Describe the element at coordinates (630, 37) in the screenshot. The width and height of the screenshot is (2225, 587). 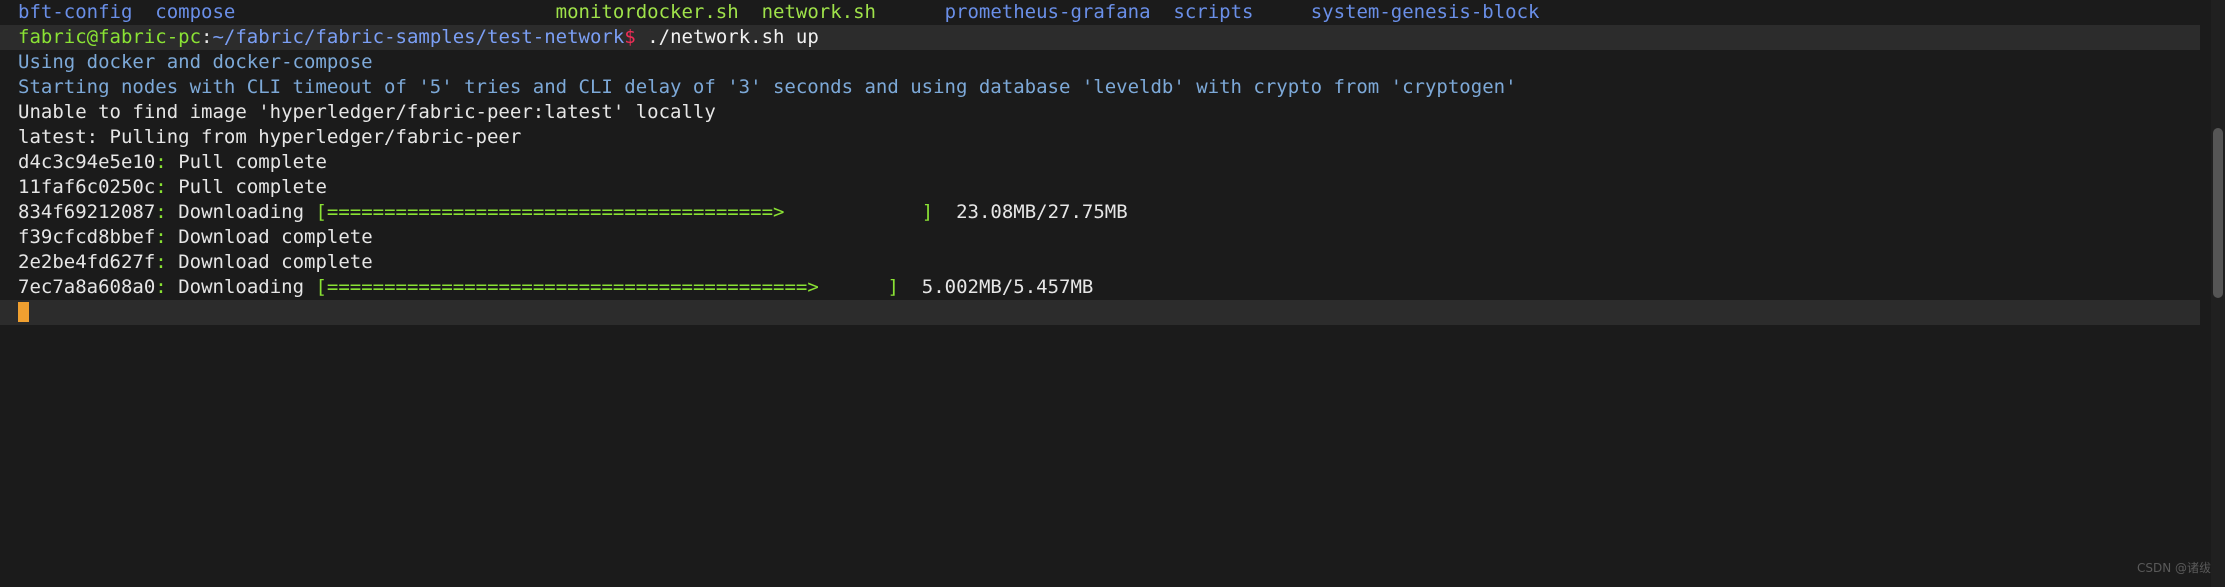
I see `prompt-sigil: $` at that location.